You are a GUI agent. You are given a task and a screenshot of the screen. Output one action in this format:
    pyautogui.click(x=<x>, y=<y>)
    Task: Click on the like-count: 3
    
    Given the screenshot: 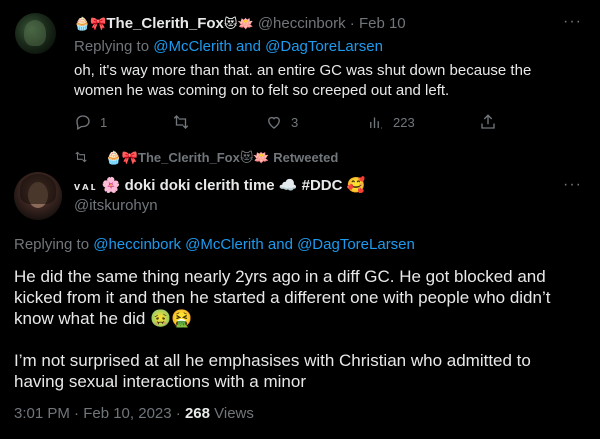 What is the action you would take?
    pyautogui.click(x=295, y=122)
    